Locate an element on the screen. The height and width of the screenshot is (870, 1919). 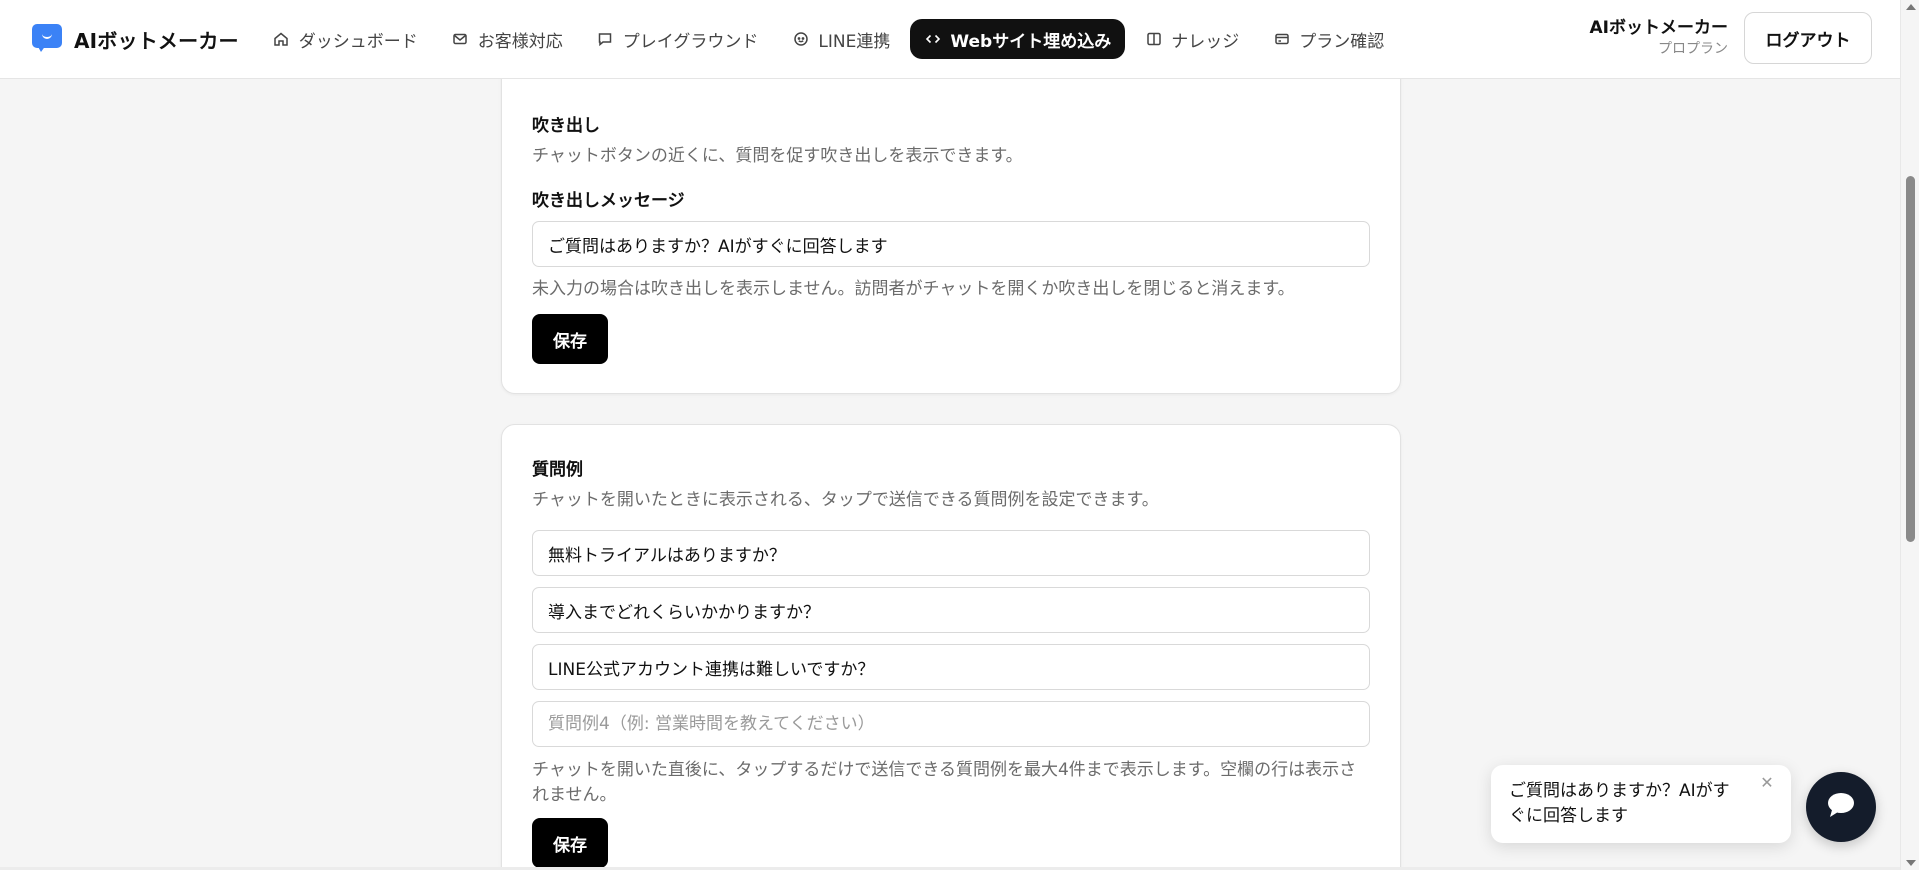
balloon-save-button: 保存 is located at coordinates (570, 339).